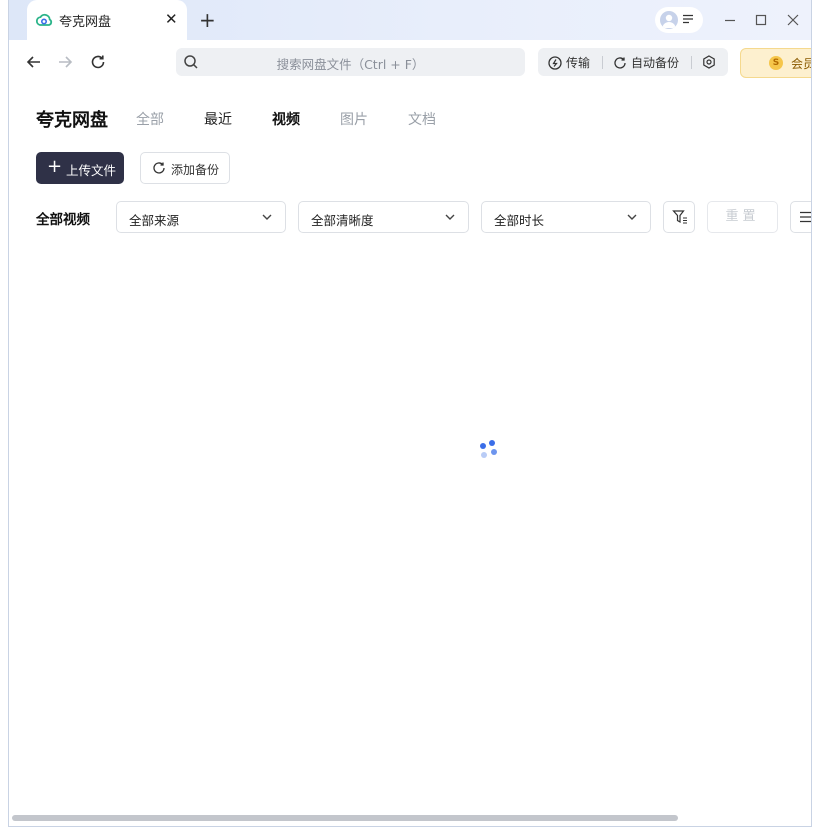 The image size is (818, 832). Describe the element at coordinates (688, 19) in the screenshot. I see `menu-lines-icon` at that location.